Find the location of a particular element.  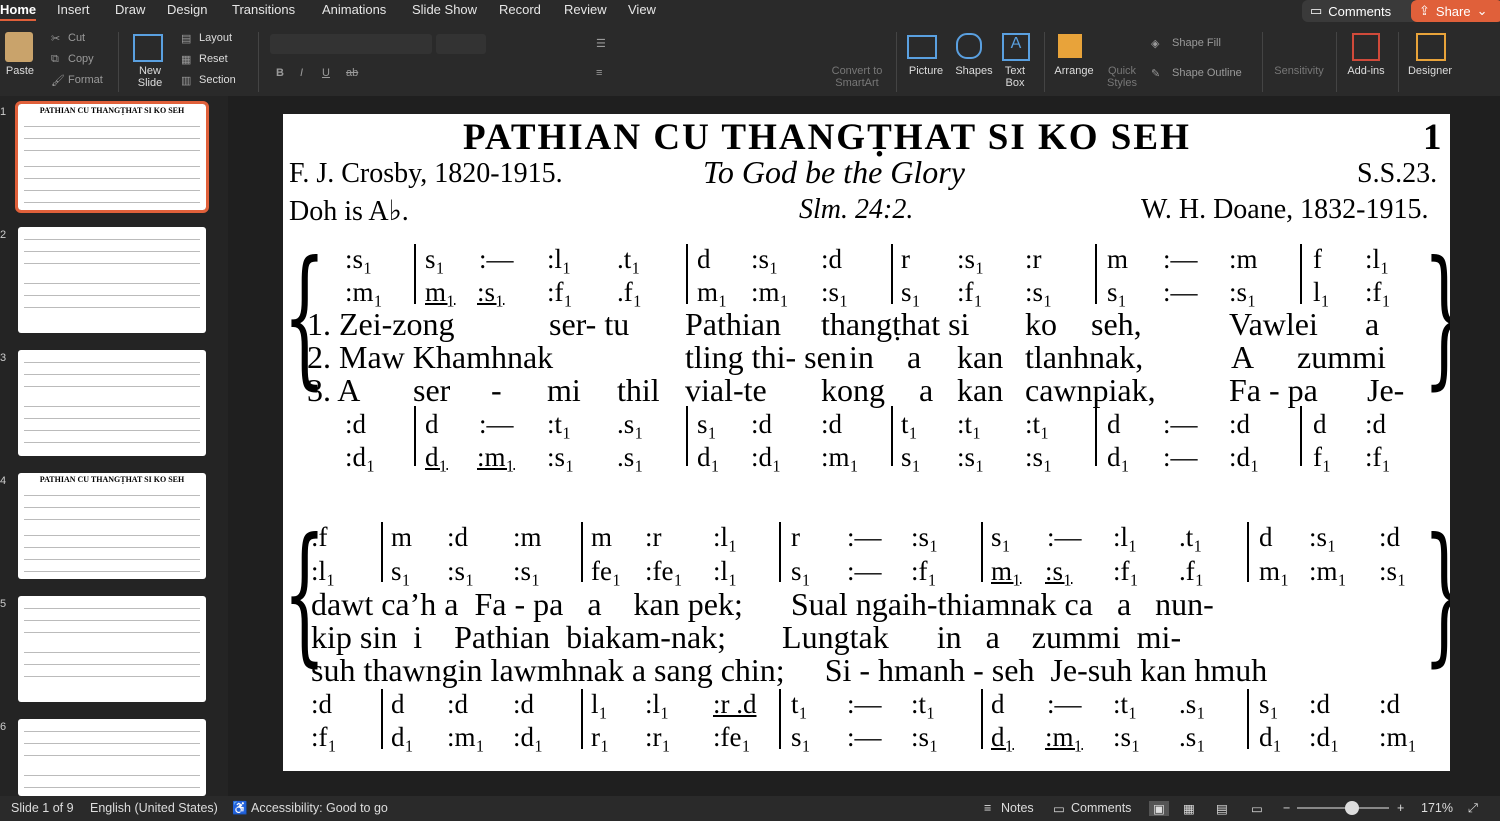

zoom-slider-handle is located at coordinates (1352, 808).